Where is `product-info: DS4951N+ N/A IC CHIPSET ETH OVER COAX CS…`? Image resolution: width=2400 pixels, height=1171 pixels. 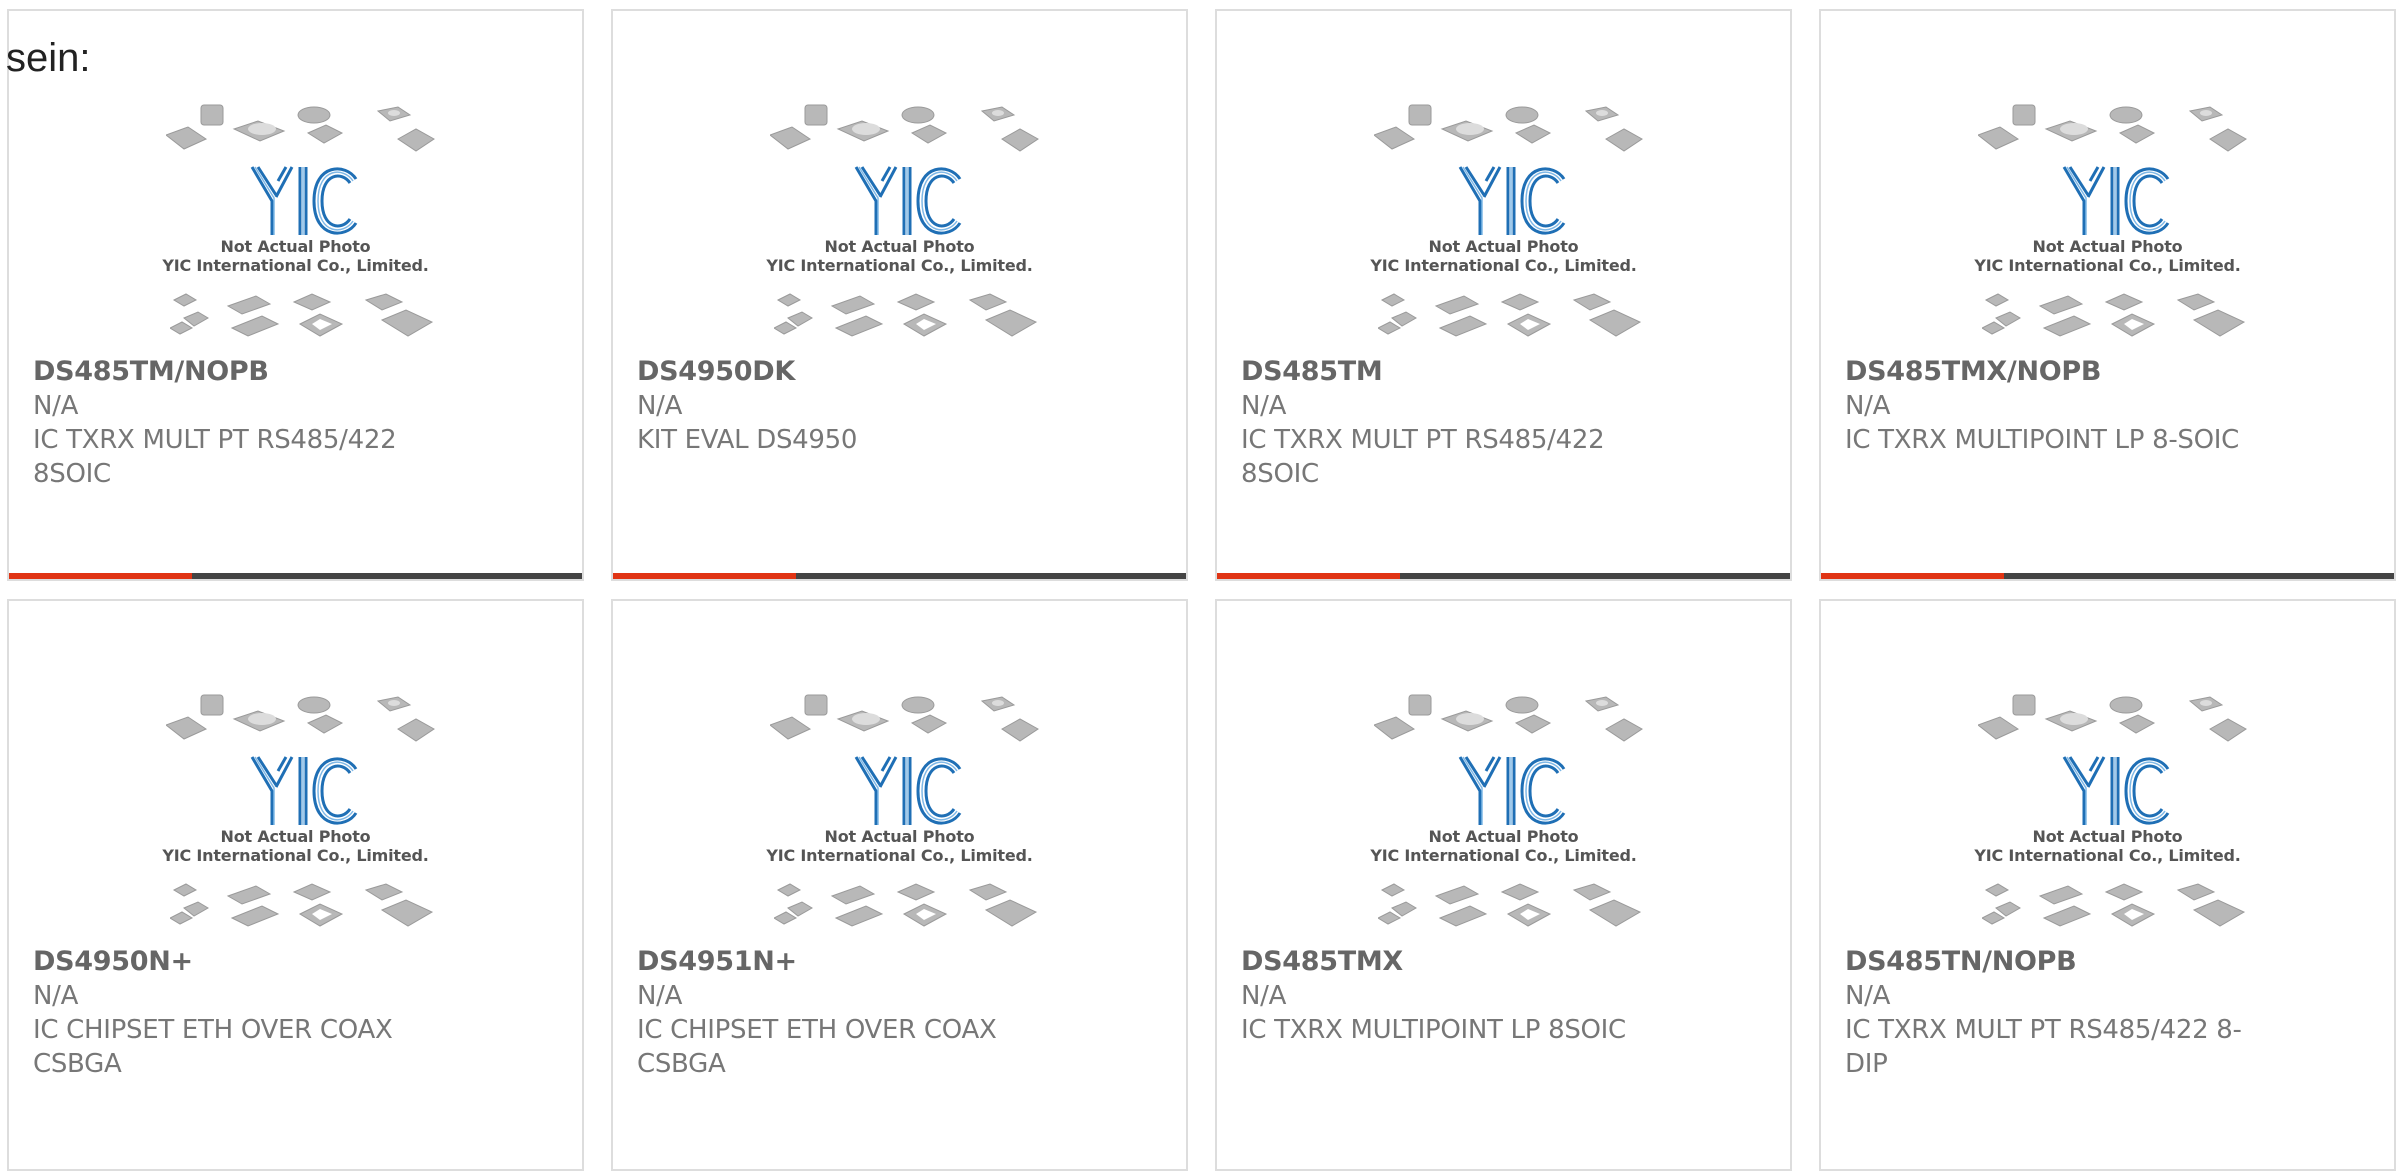 product-info: DS4951N+ N/A IC CHIPSET ETH OVER COAX CS… is located at coordinates (837, 1013).